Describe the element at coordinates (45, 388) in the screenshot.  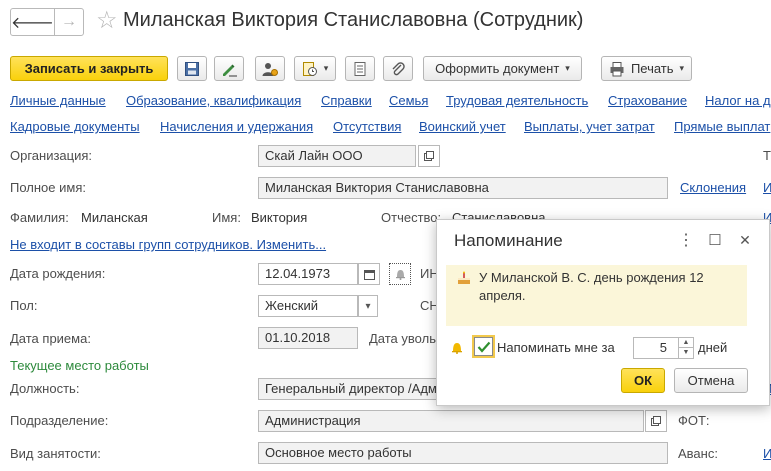
I see `position-label: Должность:` at that location.